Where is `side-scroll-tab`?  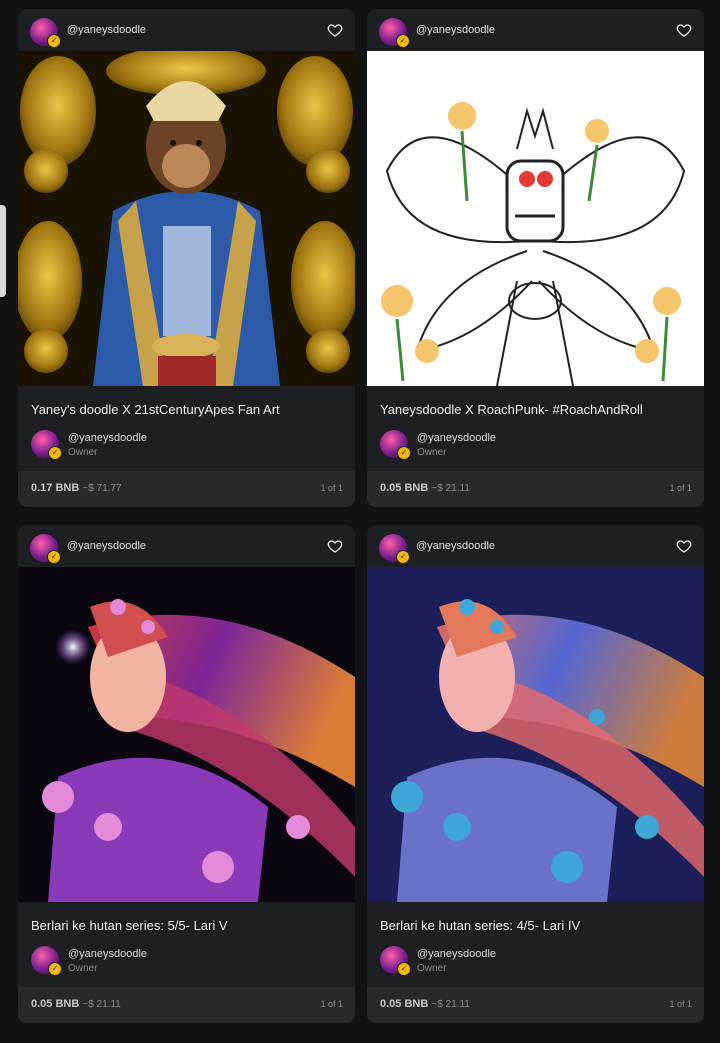
side-scroll-tab is located at coordinates (3, 251).